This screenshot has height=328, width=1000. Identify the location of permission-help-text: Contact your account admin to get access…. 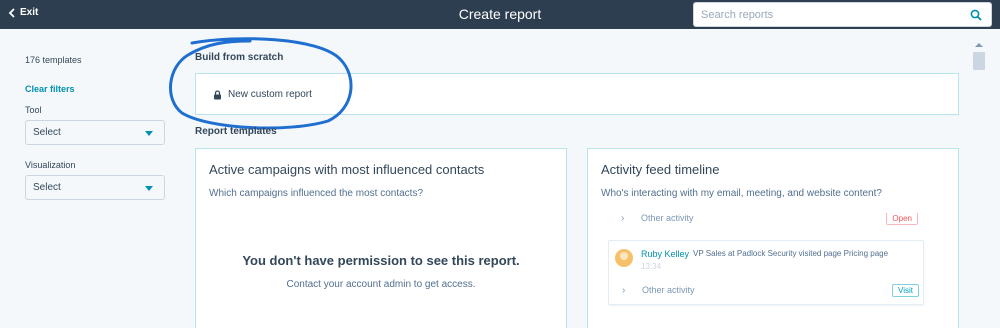
(381, 284).